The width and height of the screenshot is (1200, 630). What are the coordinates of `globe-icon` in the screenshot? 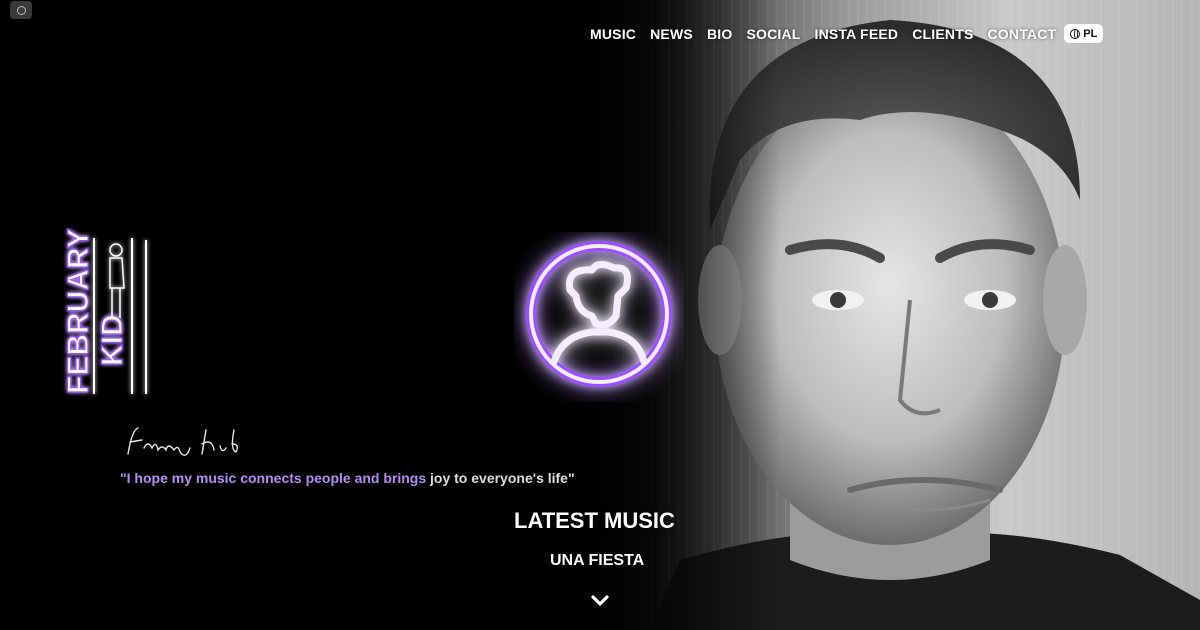 It's located at (1075, 33).